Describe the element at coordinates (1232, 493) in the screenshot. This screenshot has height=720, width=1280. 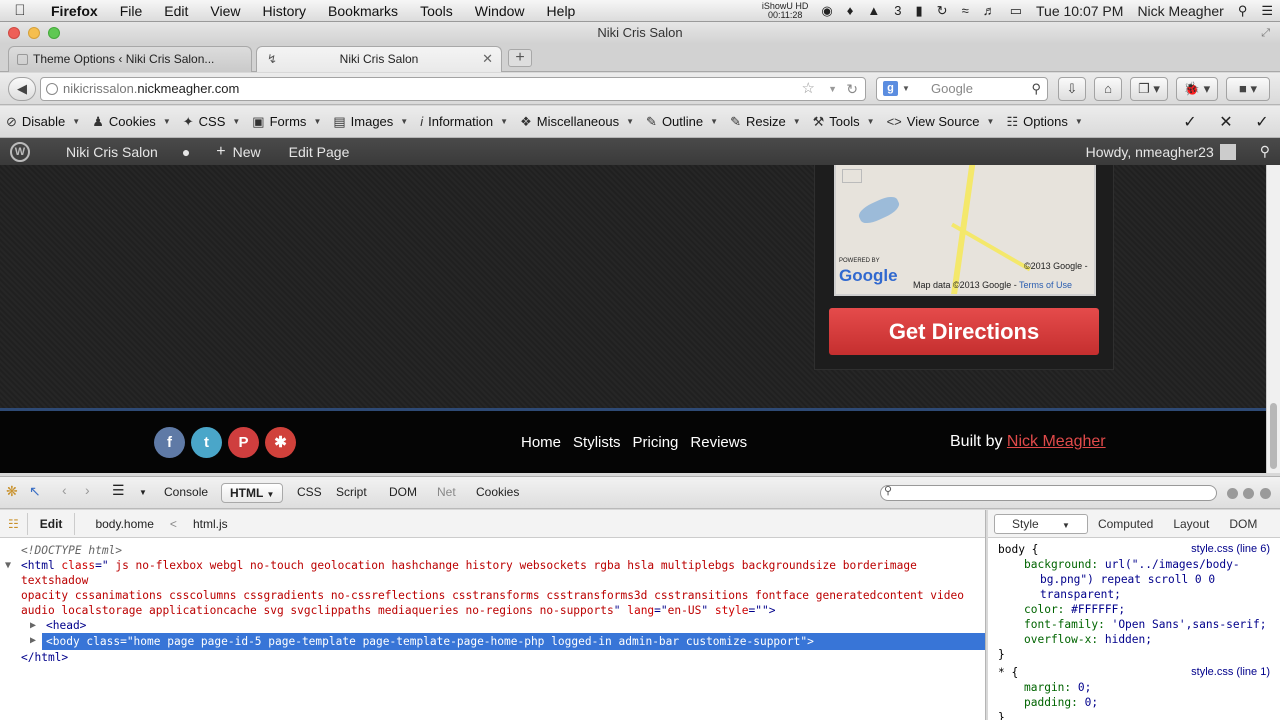
I see `fb-minimize-button` at that location.